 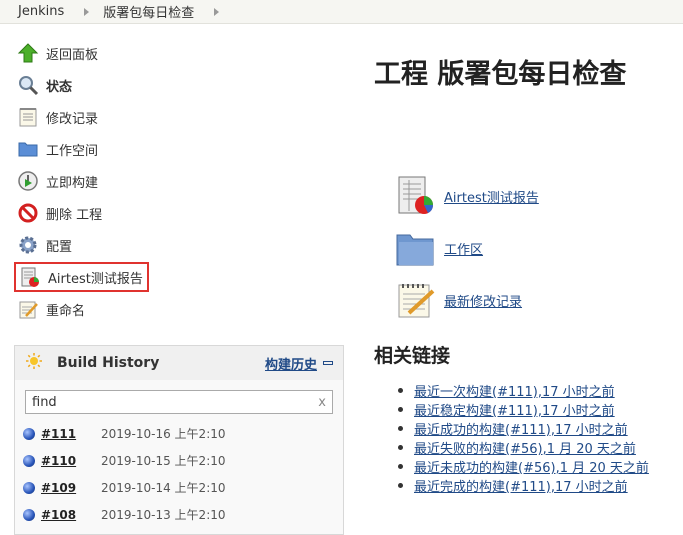 I want to click on main-link-label: 最新修改记录, so click(x=483, y=302).